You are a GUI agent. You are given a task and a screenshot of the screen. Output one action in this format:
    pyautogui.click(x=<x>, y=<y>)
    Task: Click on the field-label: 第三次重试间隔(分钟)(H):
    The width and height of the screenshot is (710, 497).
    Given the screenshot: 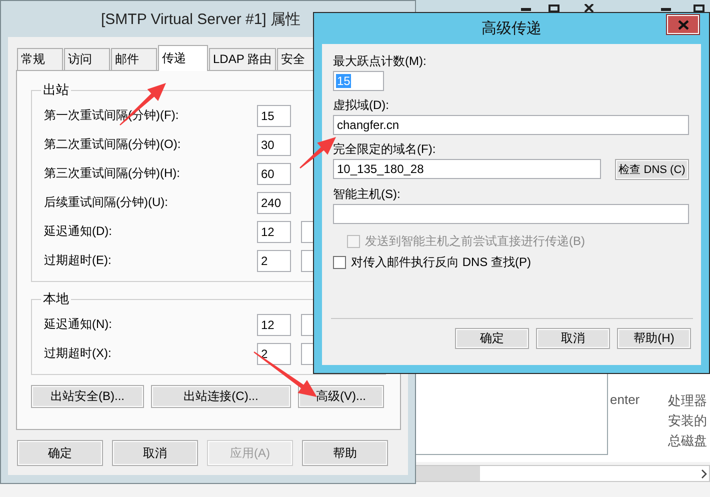 What is the action you would take?
    pyautogui.click(x=112, y=173)
    